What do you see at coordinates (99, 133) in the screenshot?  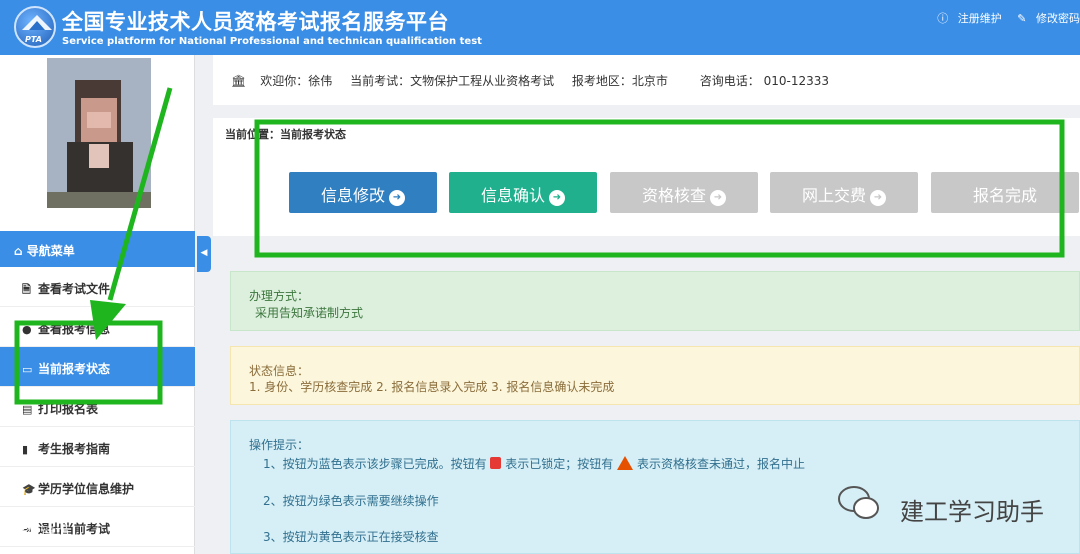 I see `user-photo` at bounding box center [99, 133].